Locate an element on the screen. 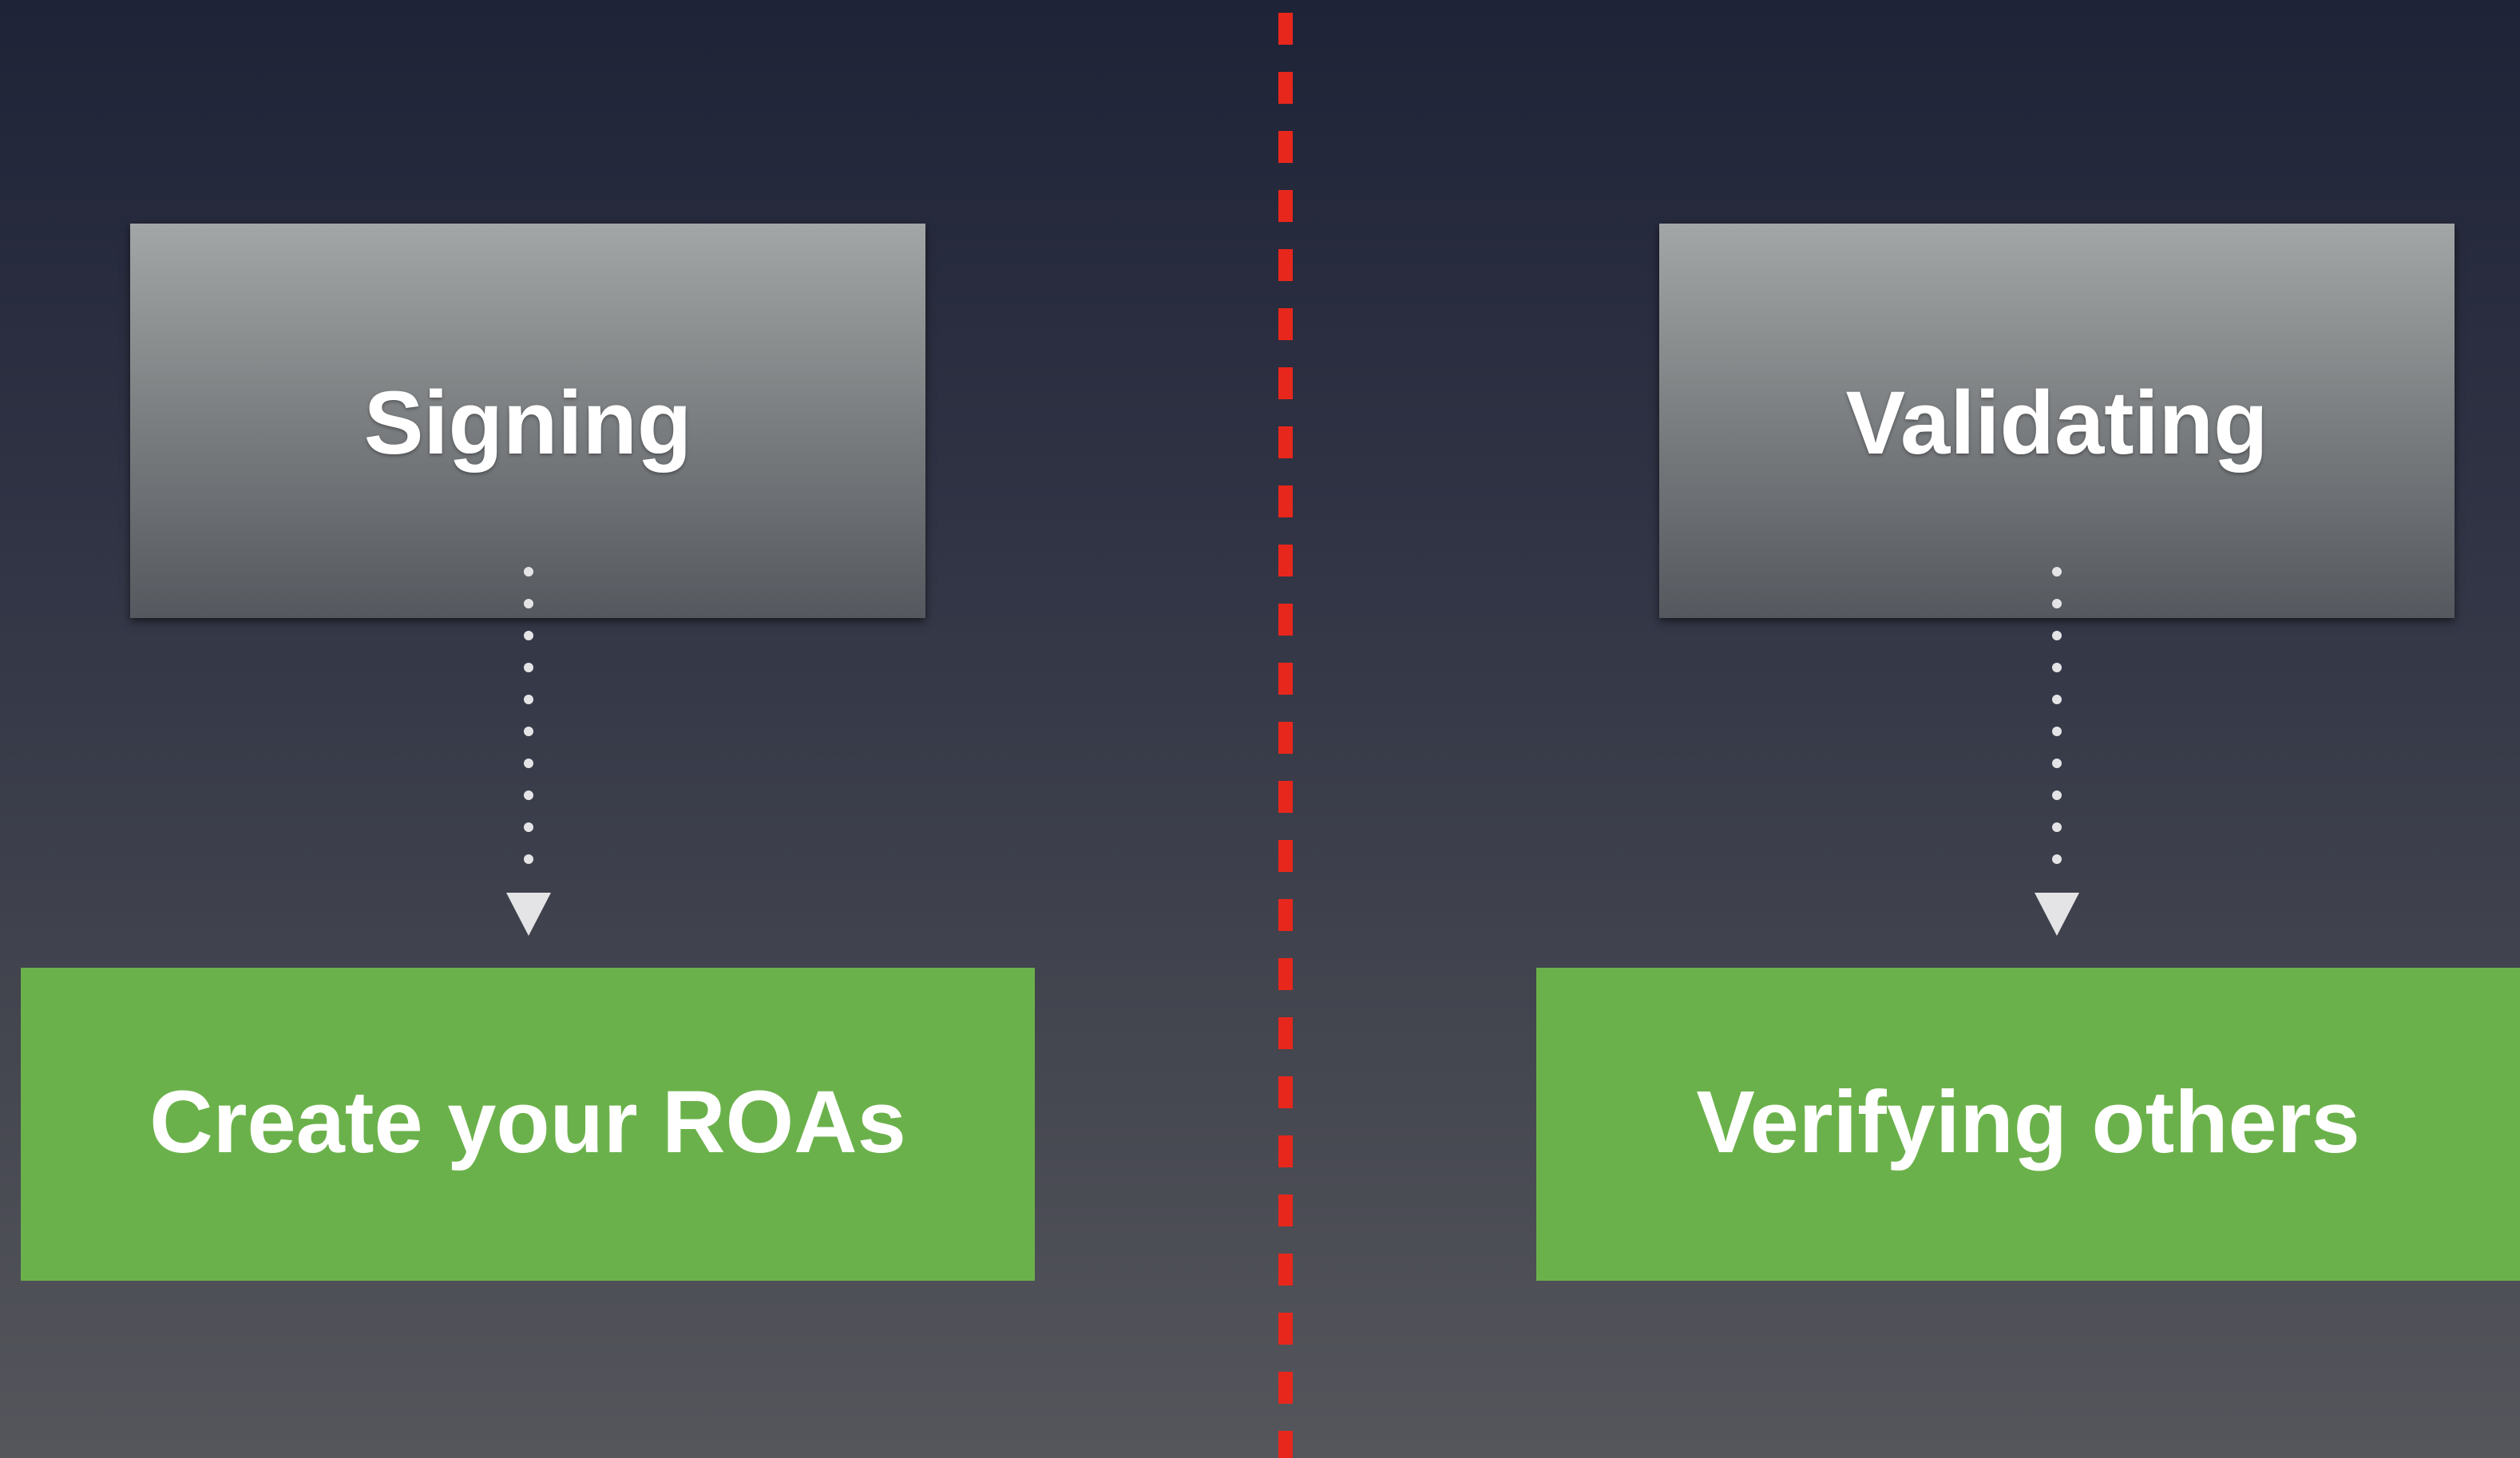 Image resolution: width=2520 pixels, height=1458 pixels. dotted-arrow-right is located at coordinates (2057, 751).